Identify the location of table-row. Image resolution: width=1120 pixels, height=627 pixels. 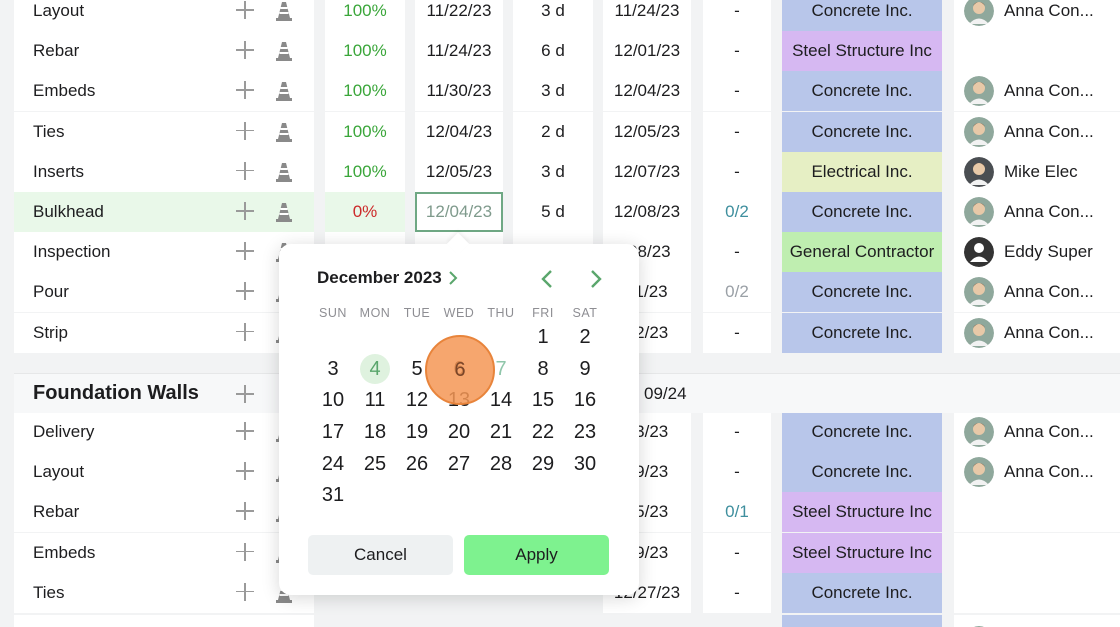
(560, 621).